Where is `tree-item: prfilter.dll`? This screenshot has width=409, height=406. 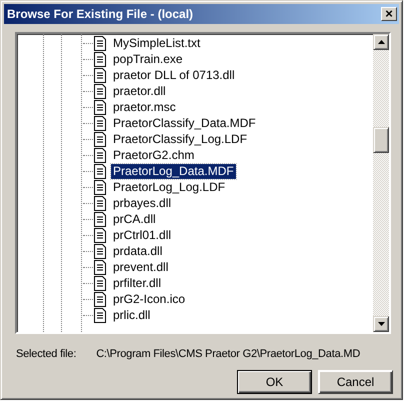 tree-item: prfilter.dll is located at coordinates (137, 283).